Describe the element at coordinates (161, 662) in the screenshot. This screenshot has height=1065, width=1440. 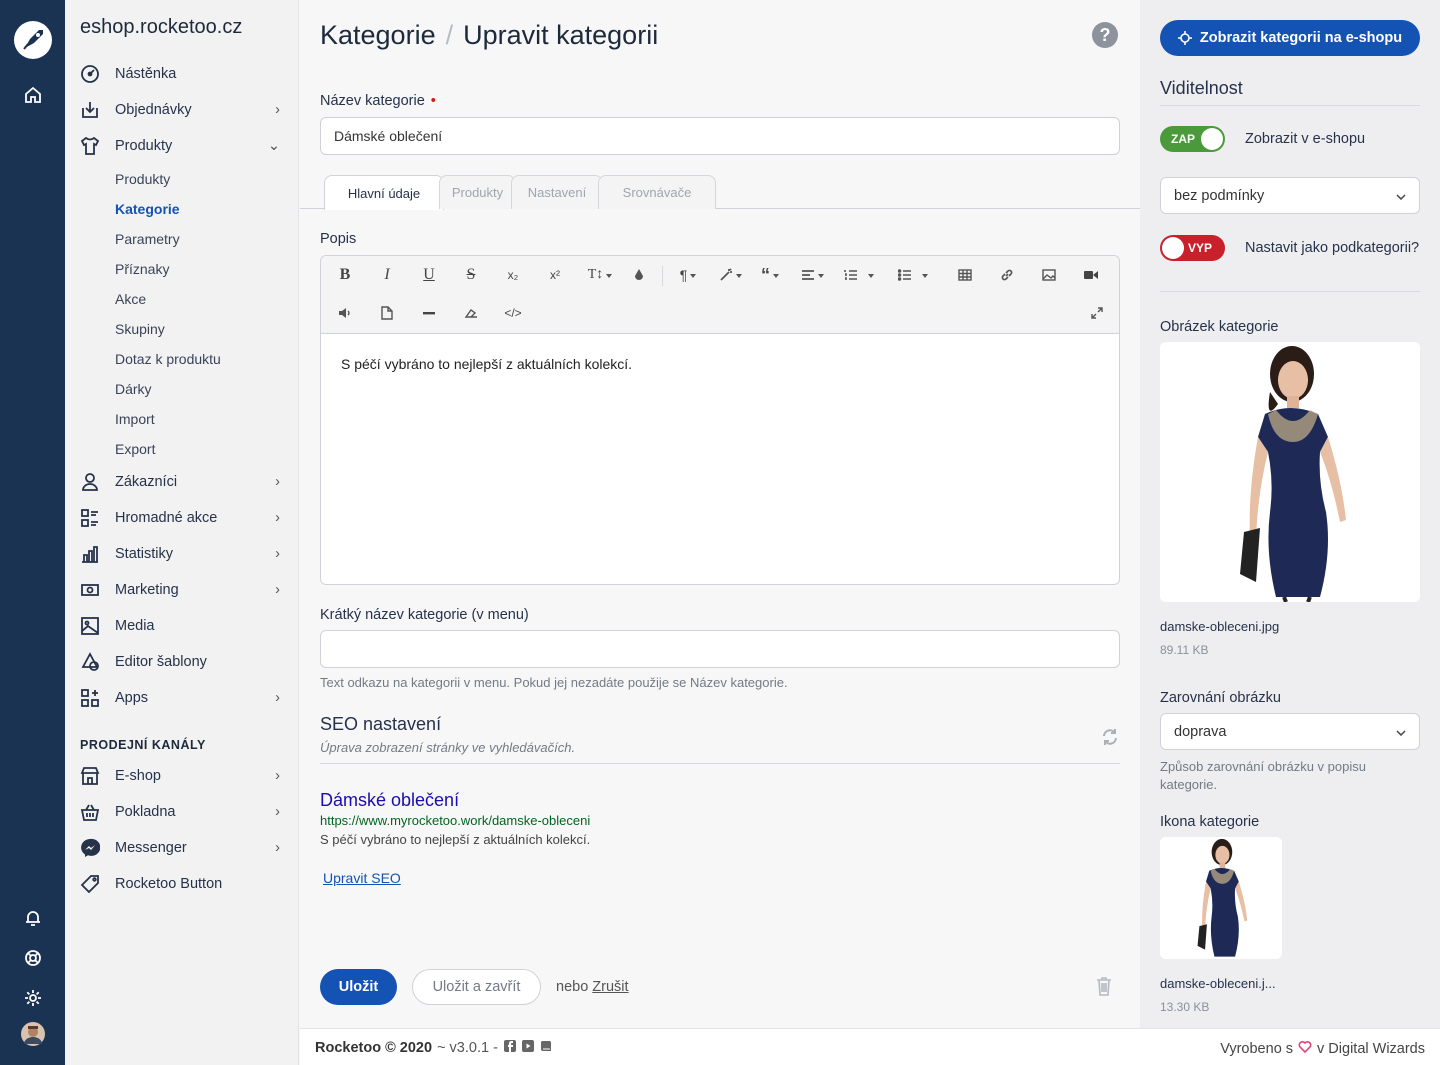
I see `sidebar-item-label: Editor šablony` at that location.